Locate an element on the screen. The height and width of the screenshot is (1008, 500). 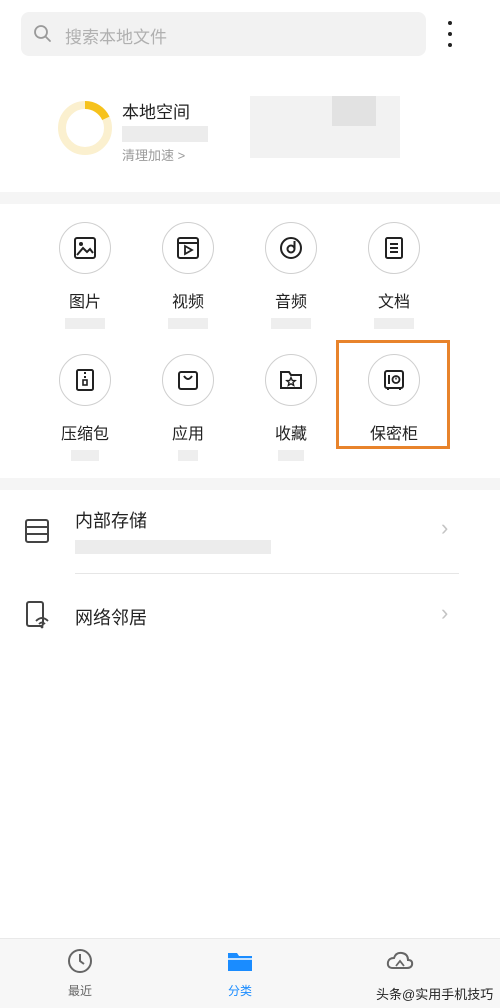
document-icon is located at coordinates (394, 248).